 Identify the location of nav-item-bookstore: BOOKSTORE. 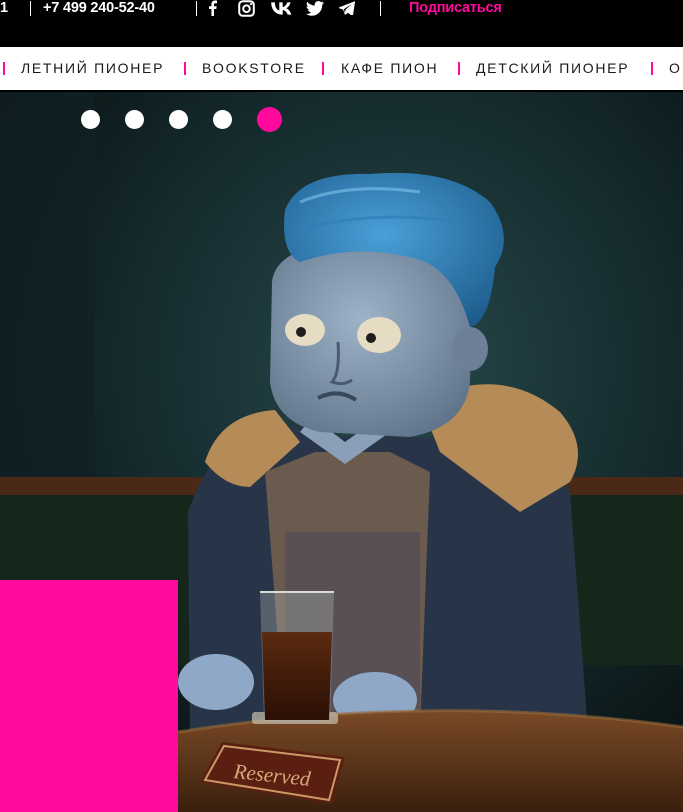
(254, 68).